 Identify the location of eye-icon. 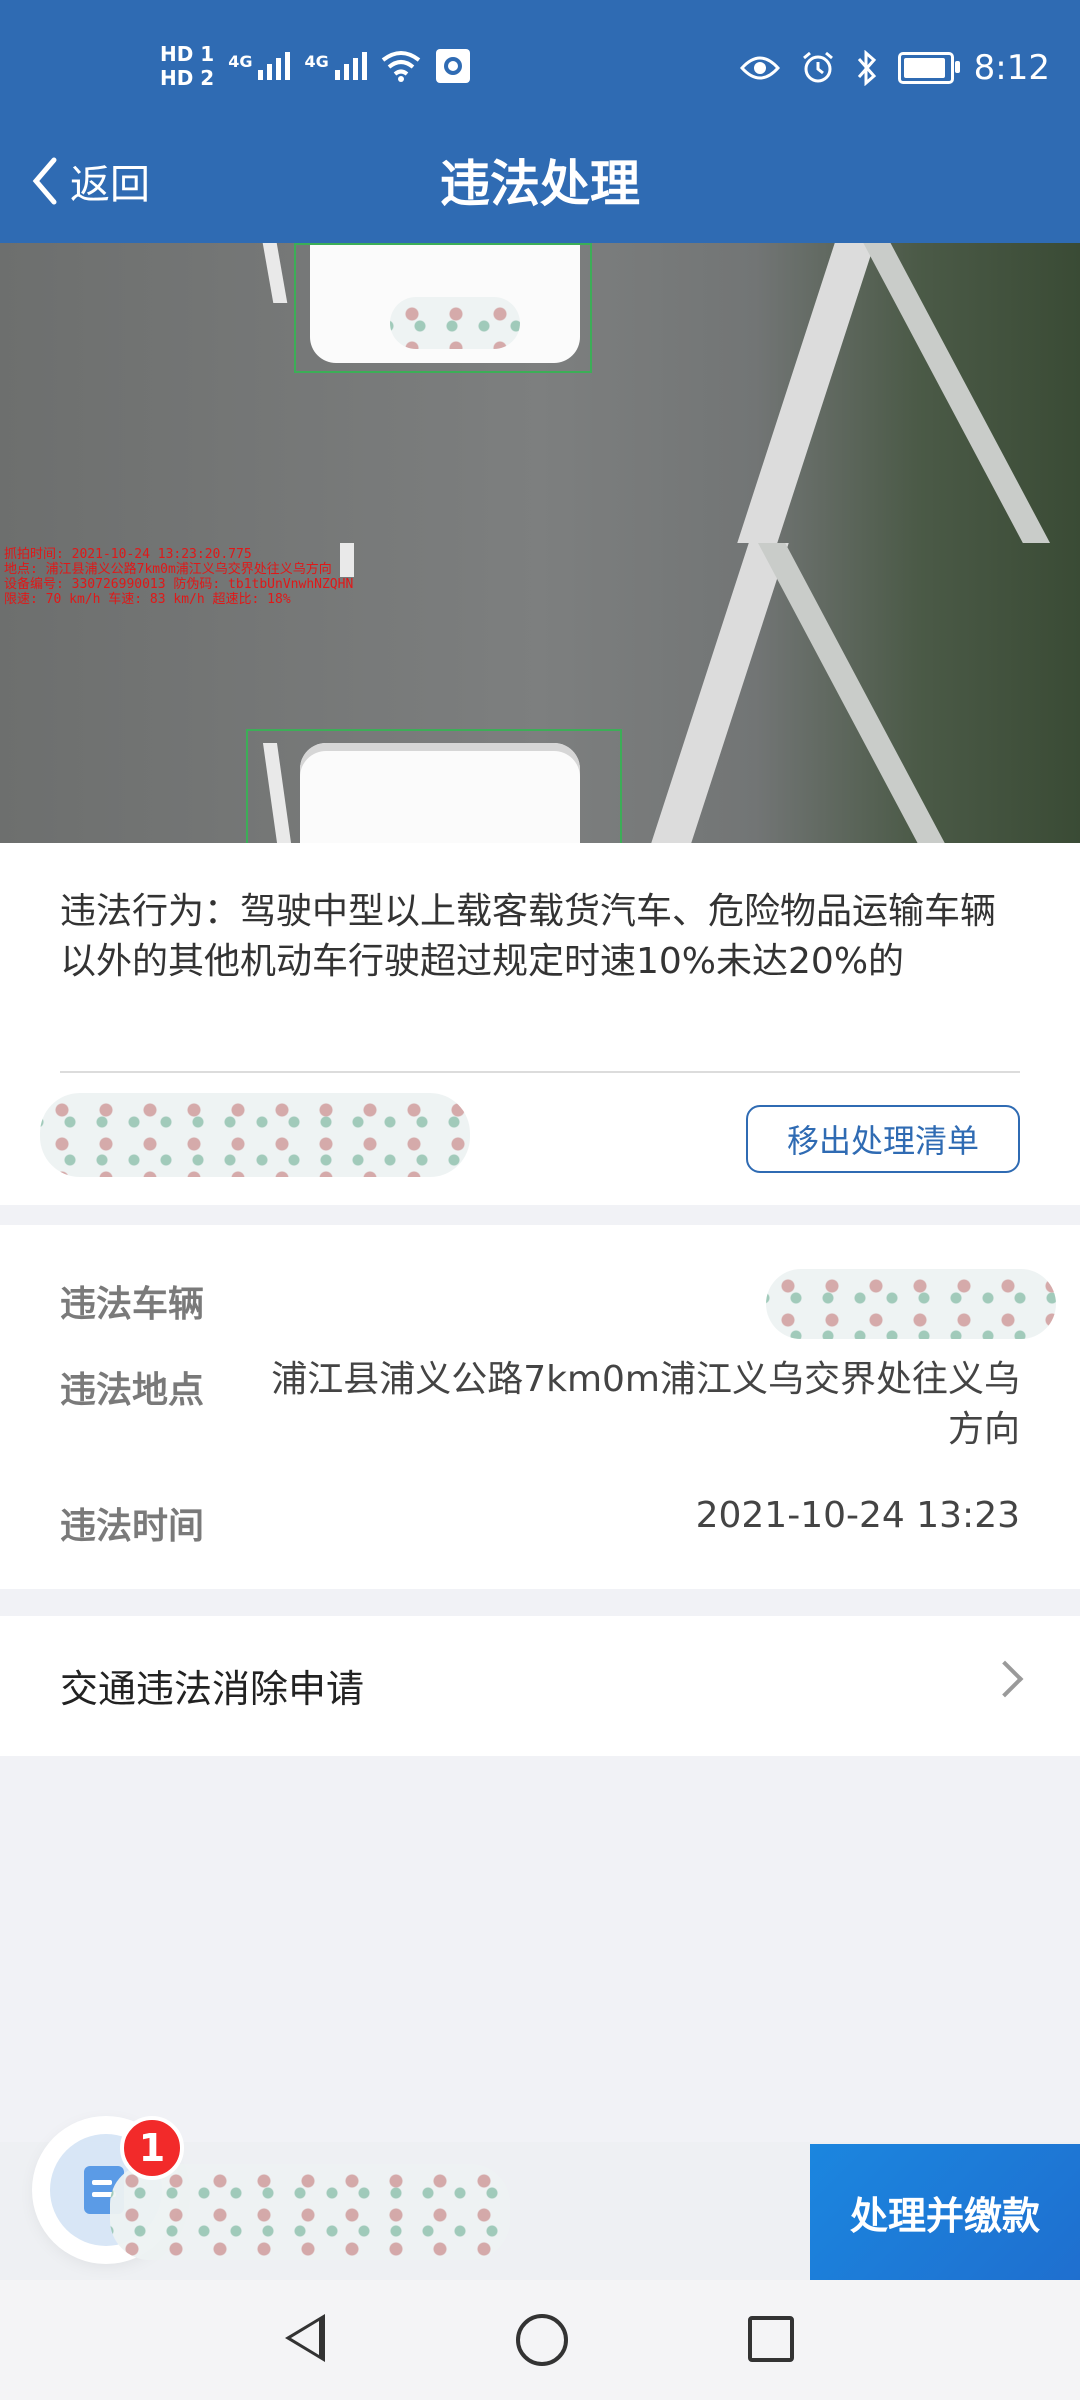
(759, 68).